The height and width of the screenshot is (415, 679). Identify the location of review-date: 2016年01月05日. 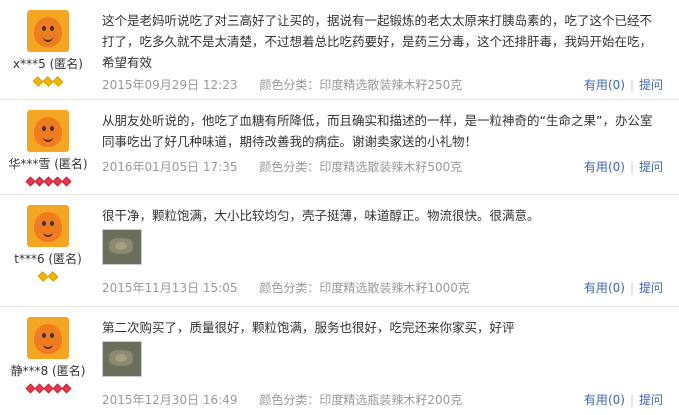
(151, 167).